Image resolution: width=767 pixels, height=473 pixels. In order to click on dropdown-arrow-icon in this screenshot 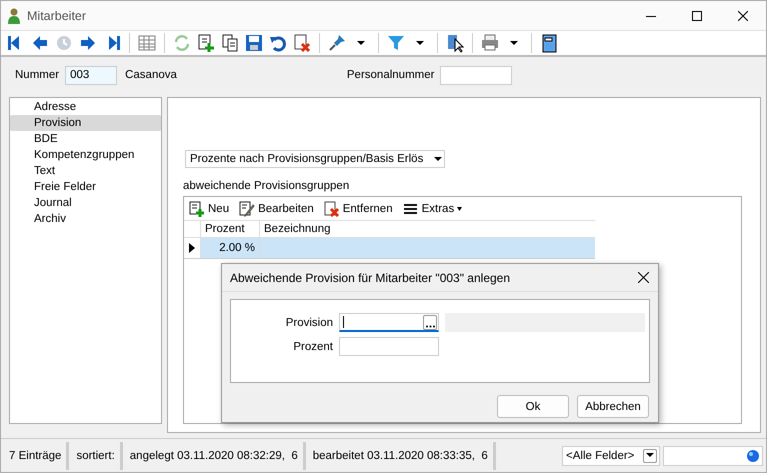, I will do `click(438, 159)`.